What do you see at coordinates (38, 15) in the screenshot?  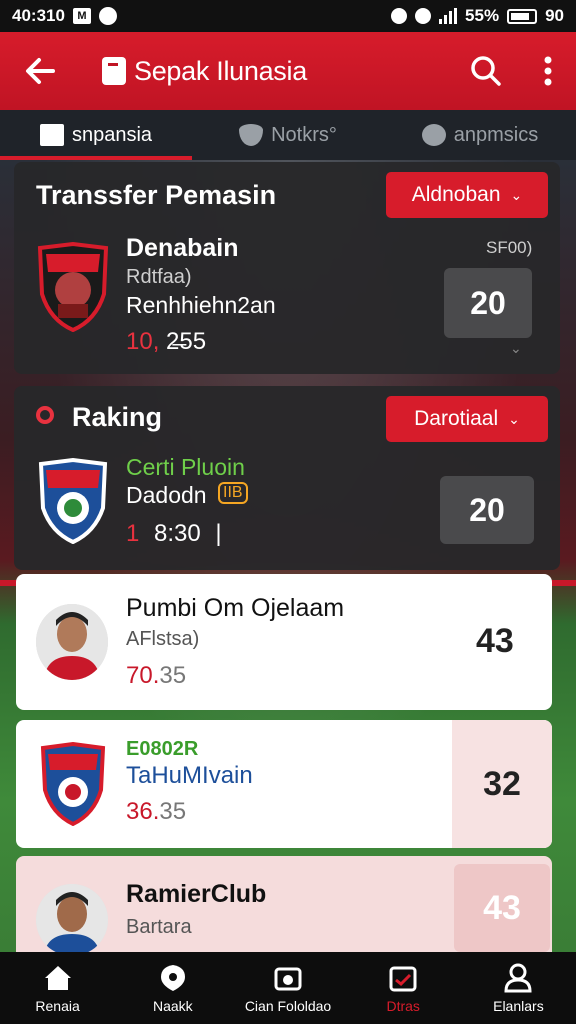 I see `status-time: 40:310` at bounding box center [38, 15].